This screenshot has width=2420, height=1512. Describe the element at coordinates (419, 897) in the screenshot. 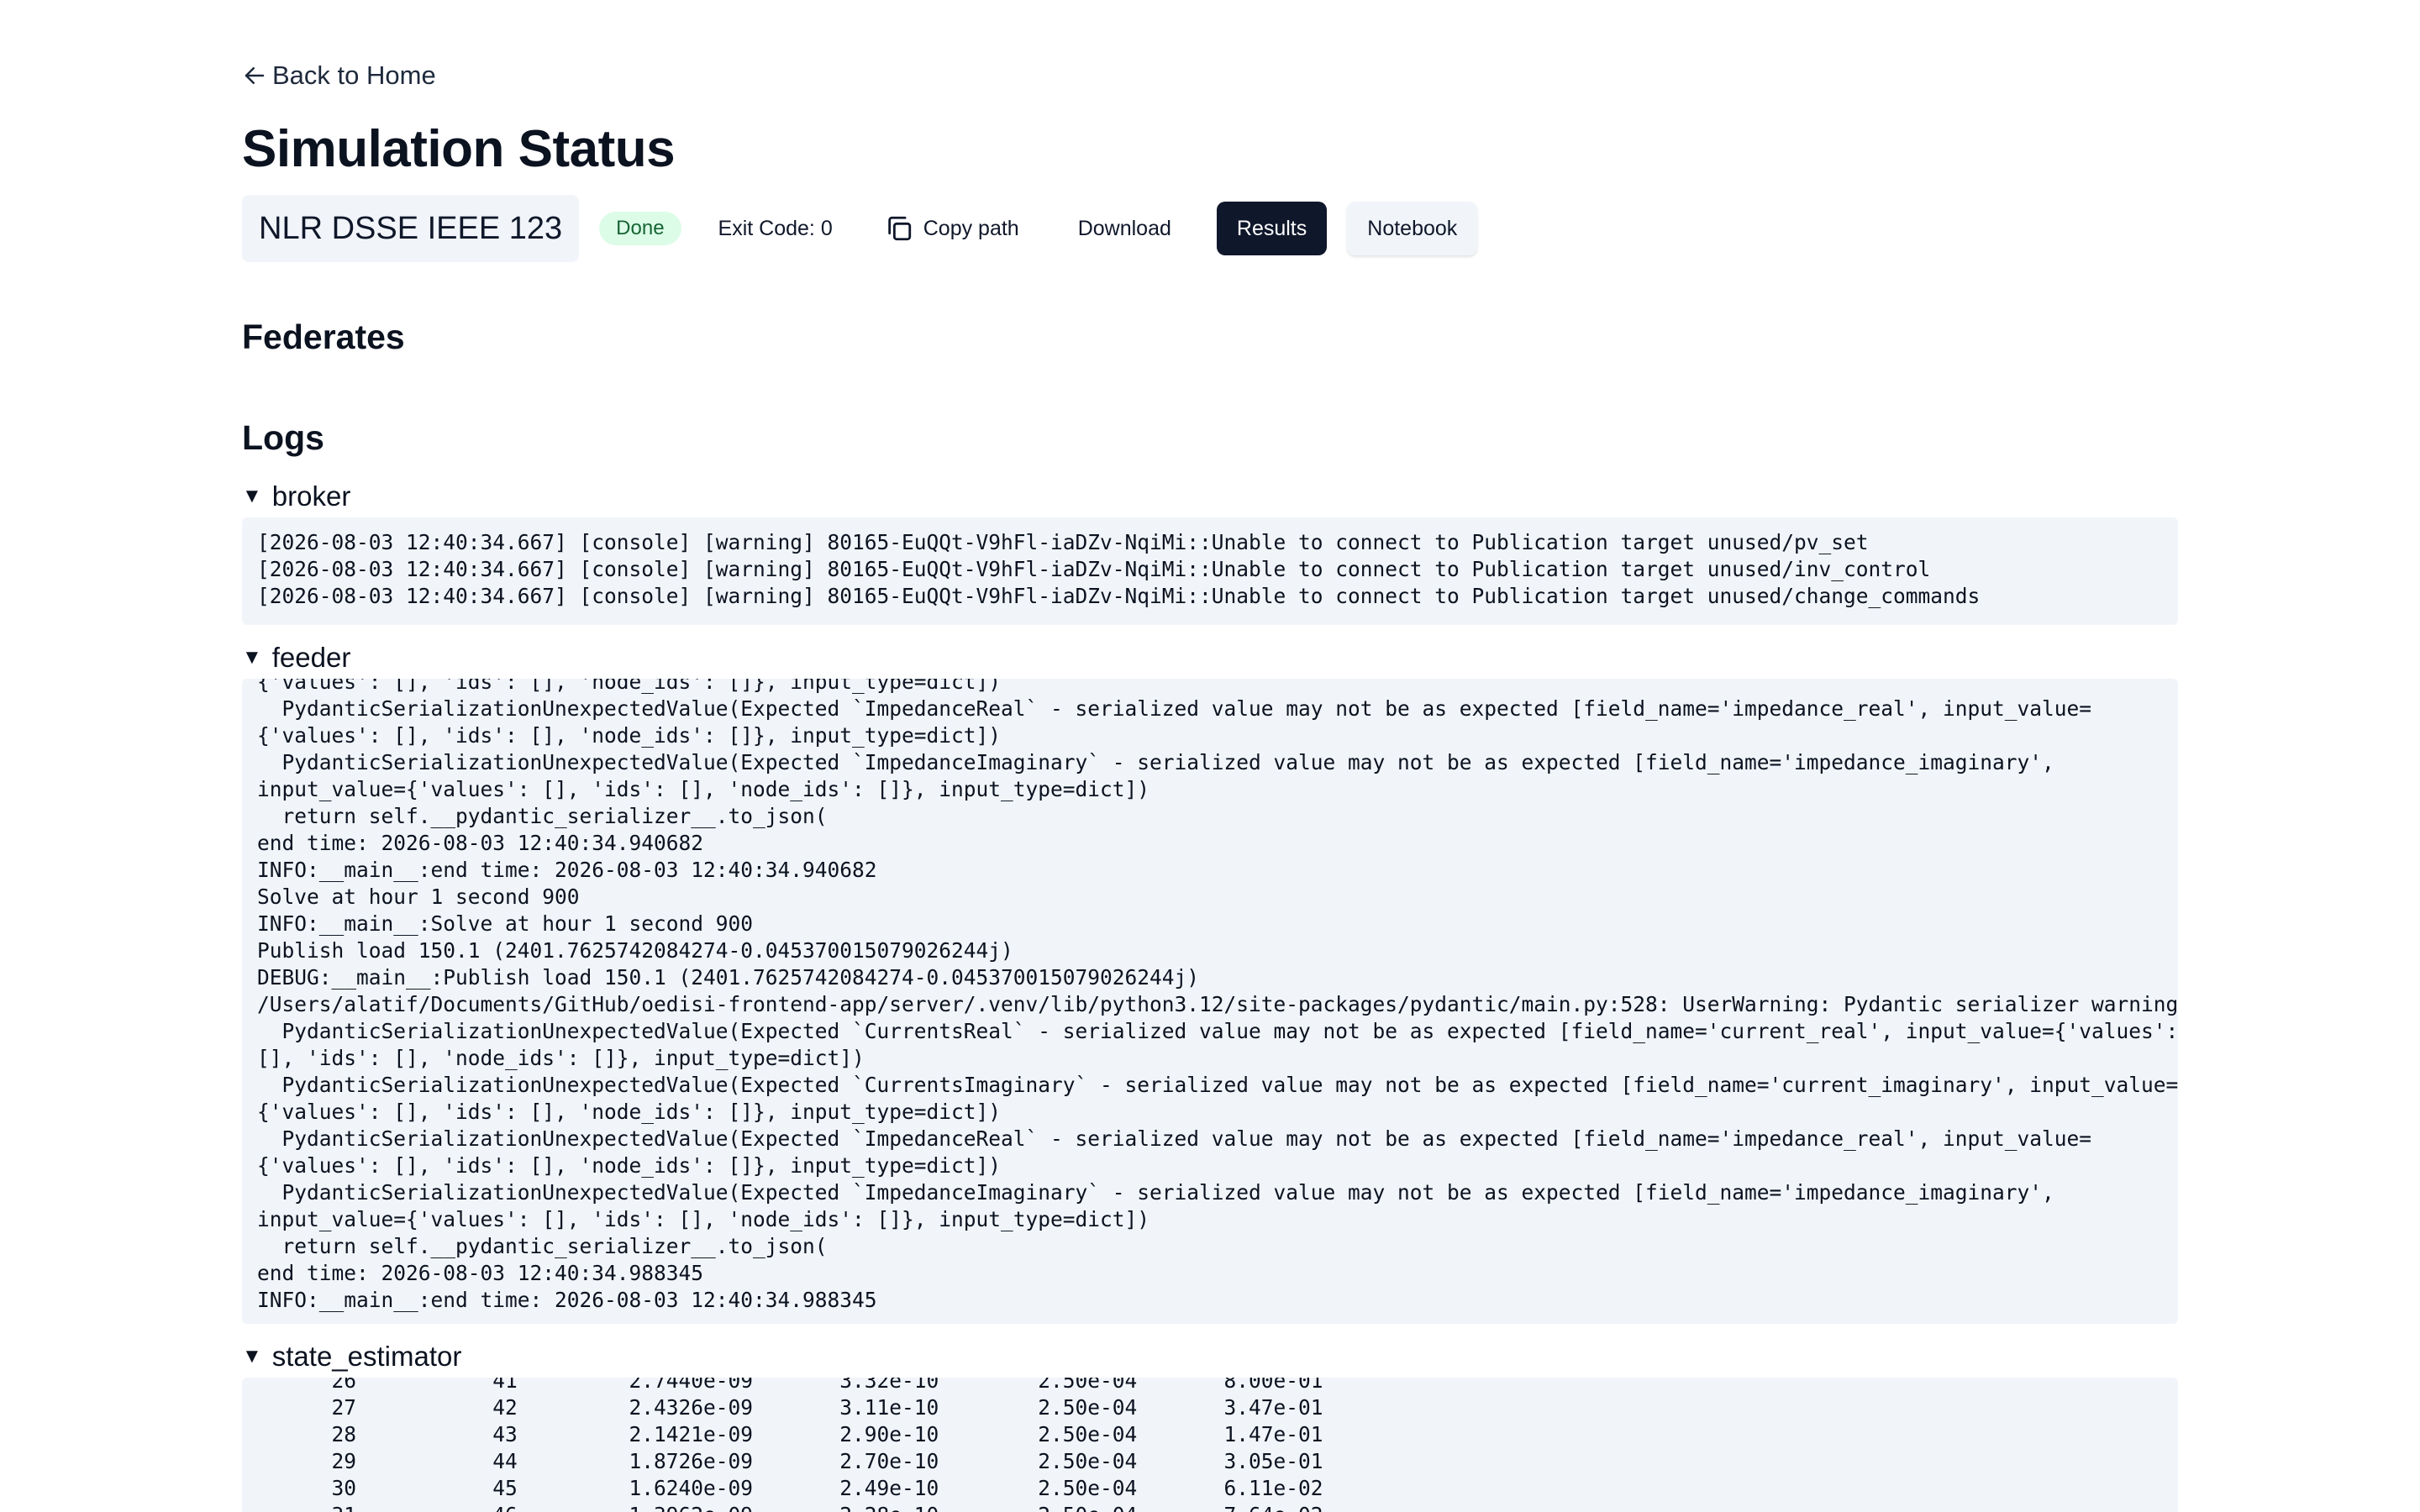

I see `log-line: Solve at hour 1 second 900` at that location.